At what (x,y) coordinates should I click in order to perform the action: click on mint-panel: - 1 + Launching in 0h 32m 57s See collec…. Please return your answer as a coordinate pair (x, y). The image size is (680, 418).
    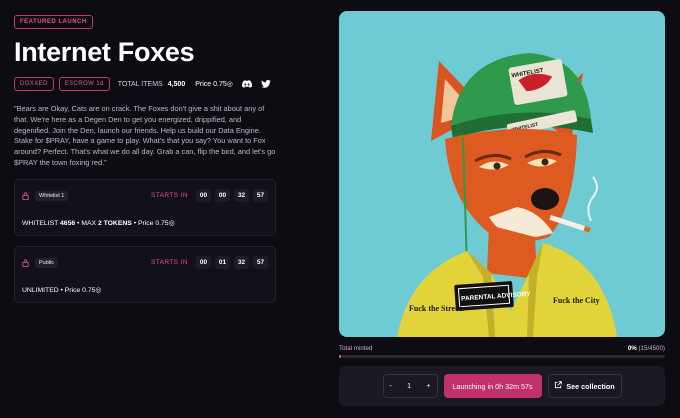
    Looking at the image, I should click on (502, 386).